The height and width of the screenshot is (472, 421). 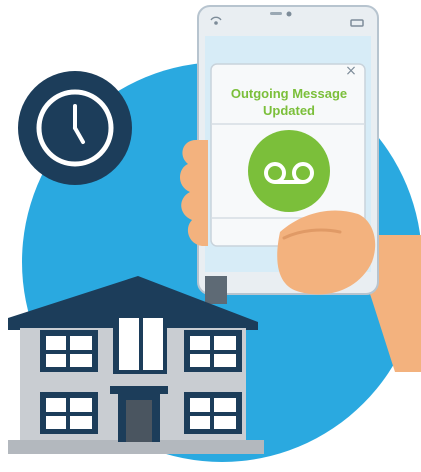 I want to click on voicemail-icon, so click(x=289, y=171).